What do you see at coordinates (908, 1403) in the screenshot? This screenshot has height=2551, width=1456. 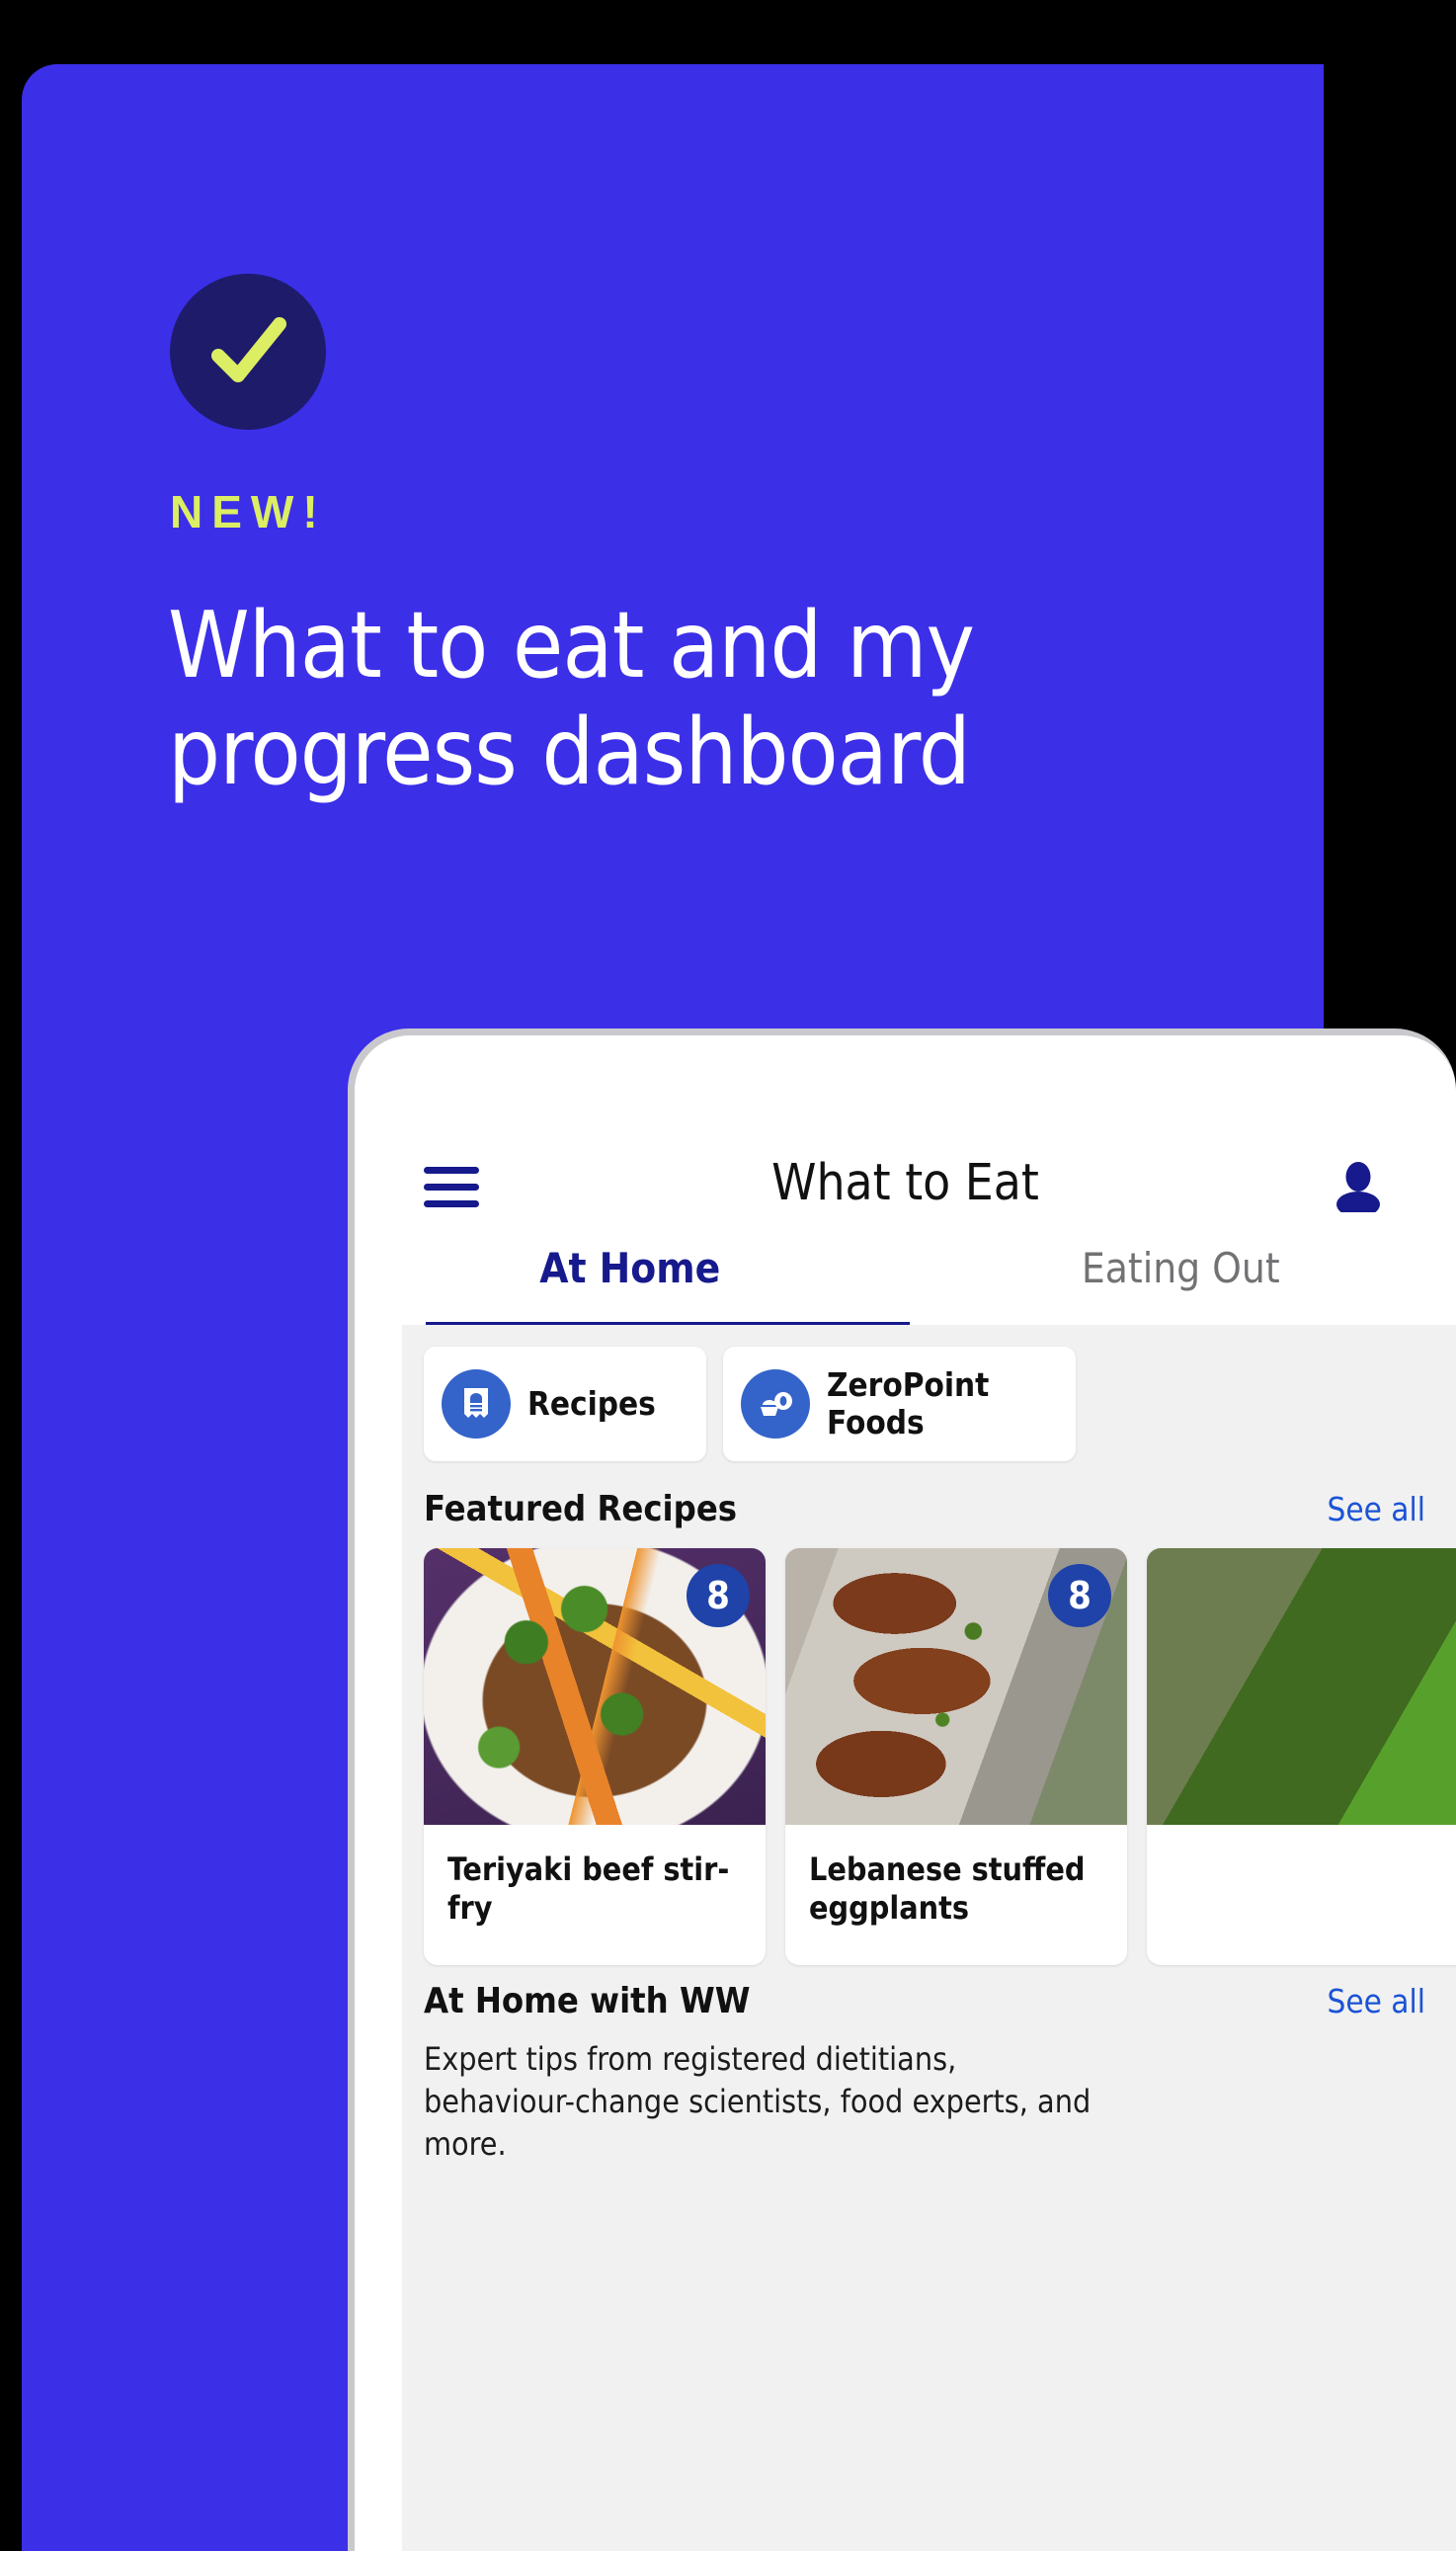 I see `quick-link-label: ZeroPoint Foods` at bounding box center [908, 1403].